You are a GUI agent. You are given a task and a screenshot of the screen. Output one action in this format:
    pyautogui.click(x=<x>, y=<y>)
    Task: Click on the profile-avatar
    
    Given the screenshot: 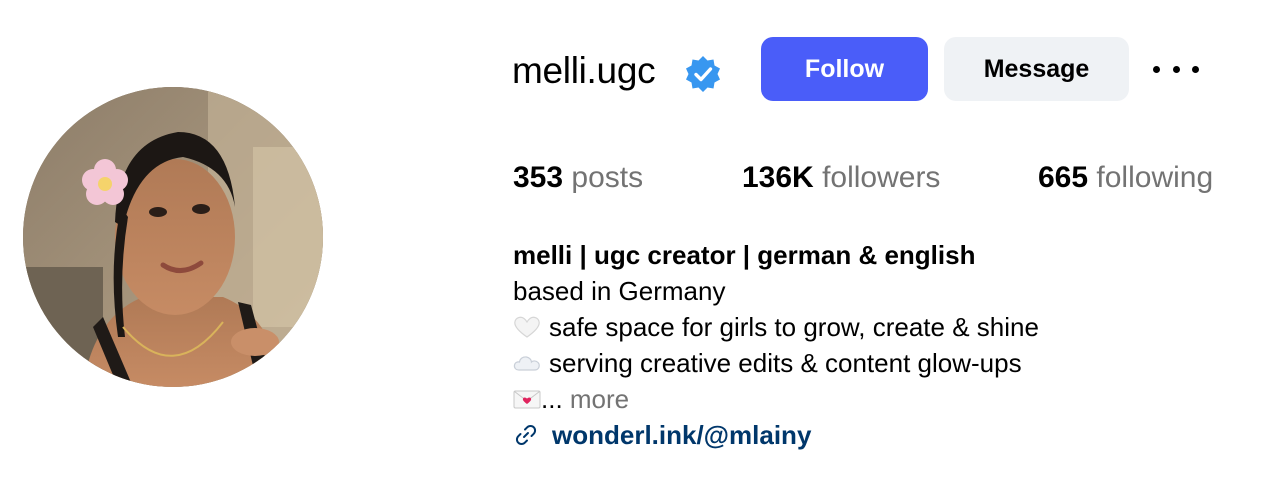 What is the action you would take?
    pyautogui.click(x=173, y=237)
    